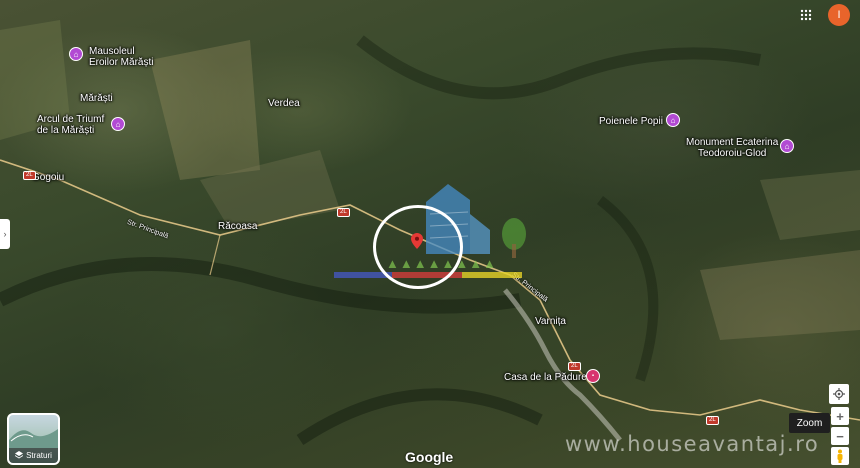  What do you see at coordinates (692, 444) in the screenshot?
I see `watermark-text: www.houseavantaj.ro` at bounding box center [692, 444].